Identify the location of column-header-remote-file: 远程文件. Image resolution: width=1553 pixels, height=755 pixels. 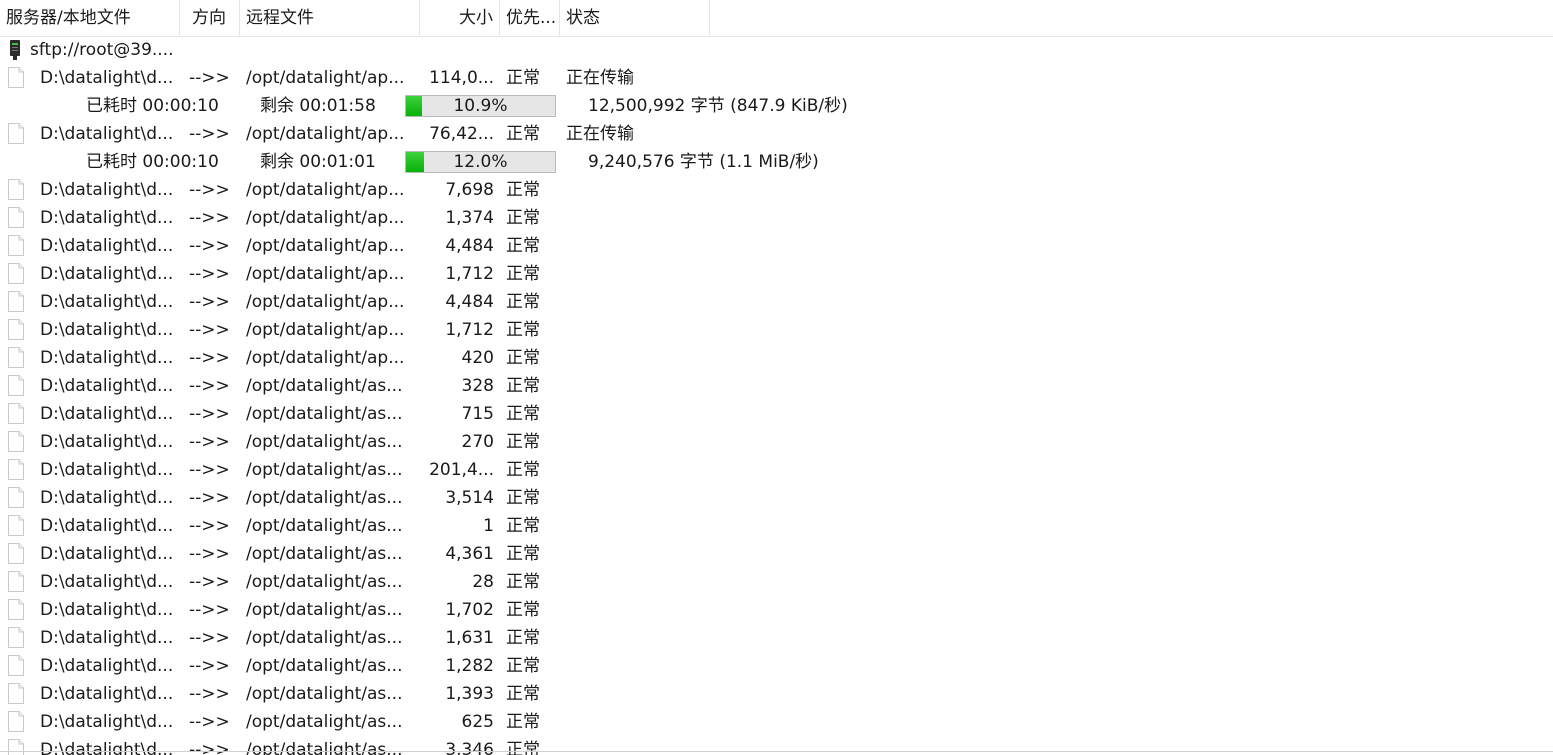
(330, 18).